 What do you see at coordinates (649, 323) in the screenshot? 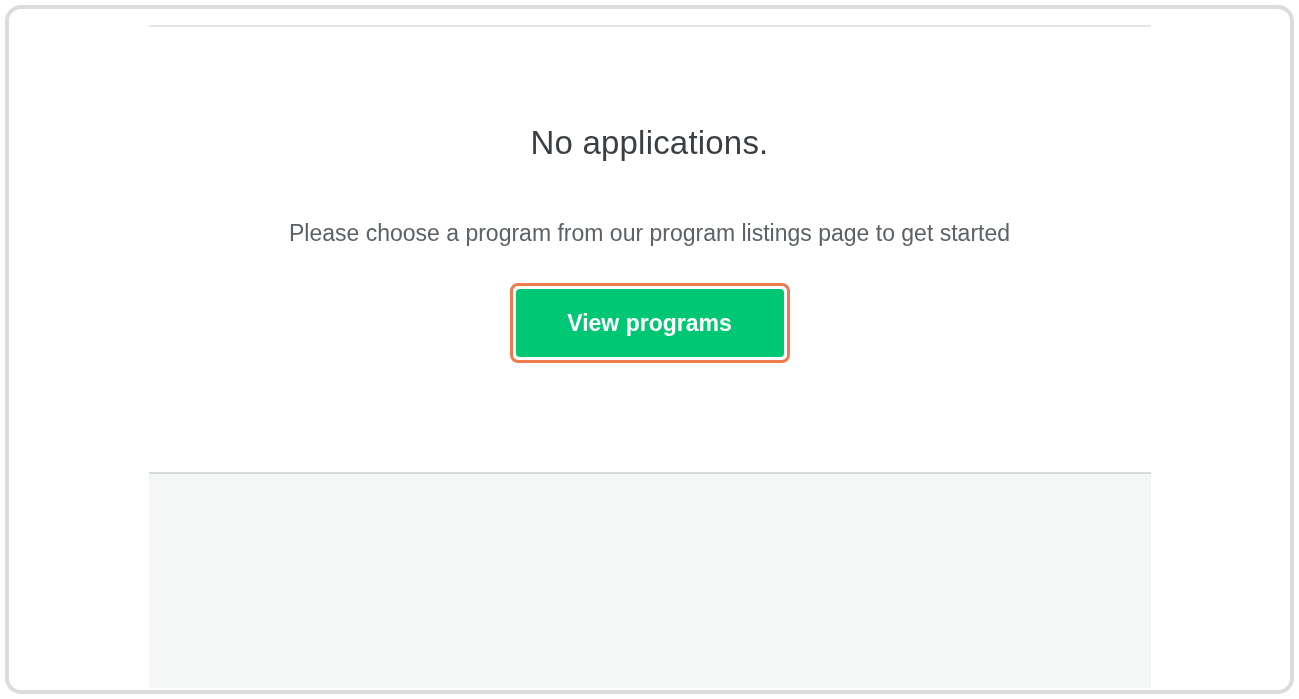
I see `view-programs-button: View programs` at bounding box center [649, 323].